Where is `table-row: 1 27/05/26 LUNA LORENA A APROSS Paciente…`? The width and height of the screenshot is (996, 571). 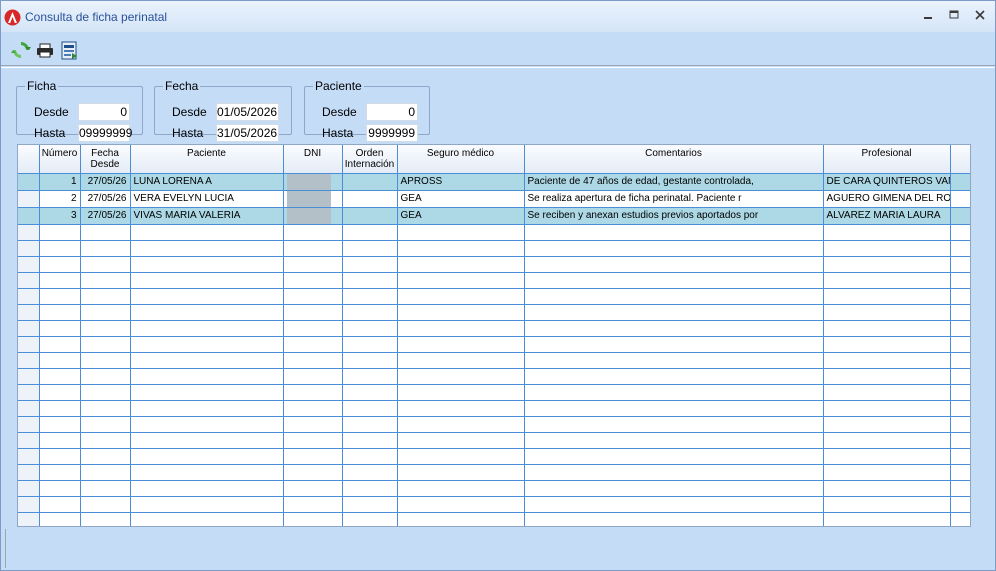
table-row: 1 27/05/26 LUNA LORENA A APROSS Paciente… is located at coordinates (494, 182).